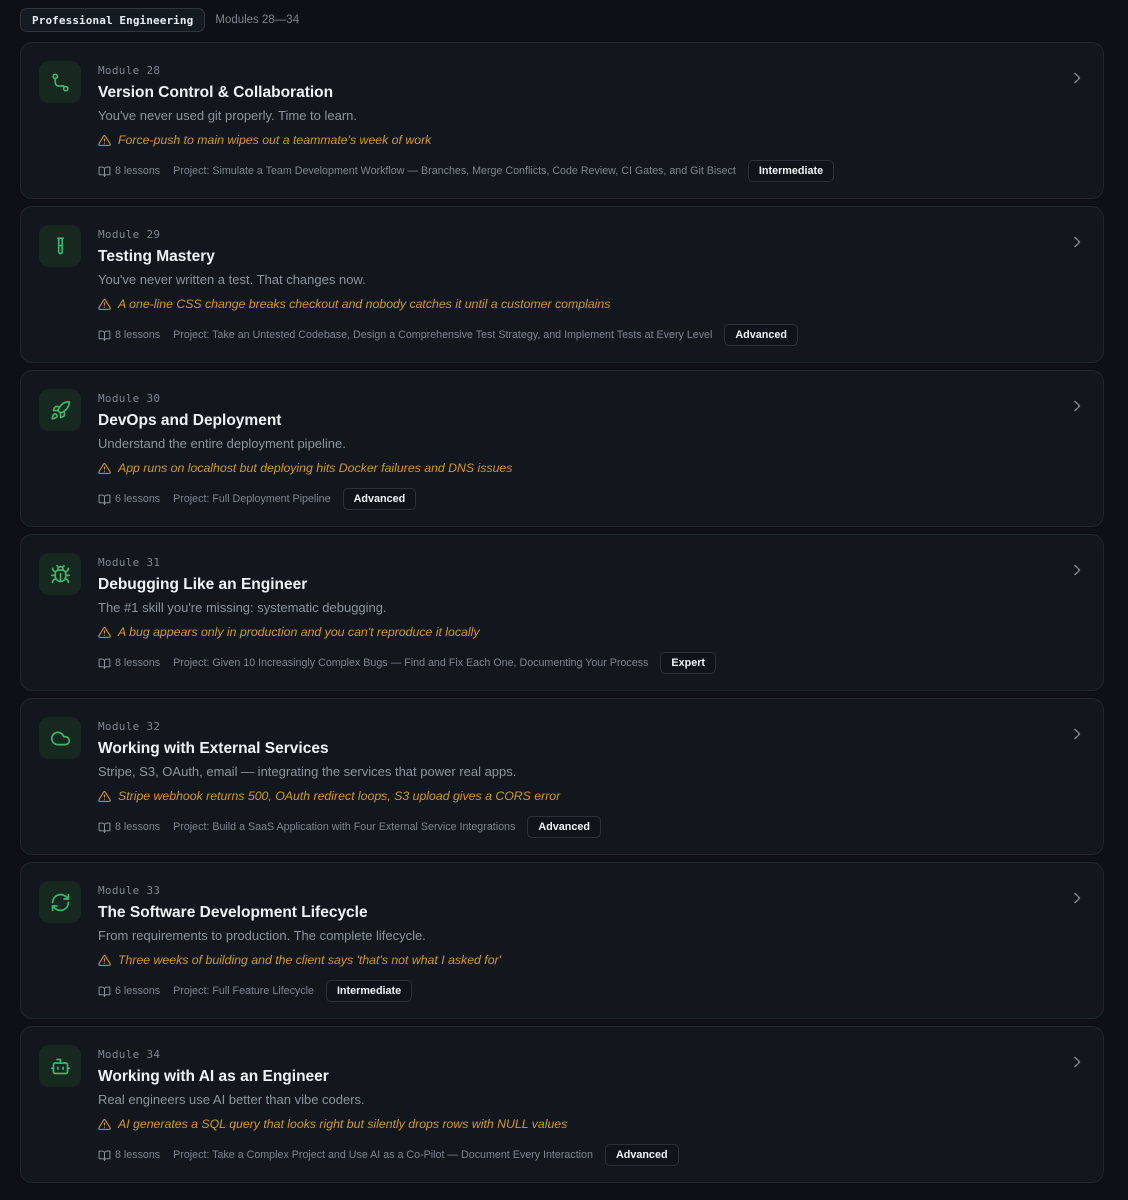  What do you see at coordinates (60, 246) in the screenshot?
I see `test-tube-icon` at bounding box center [60, 246].